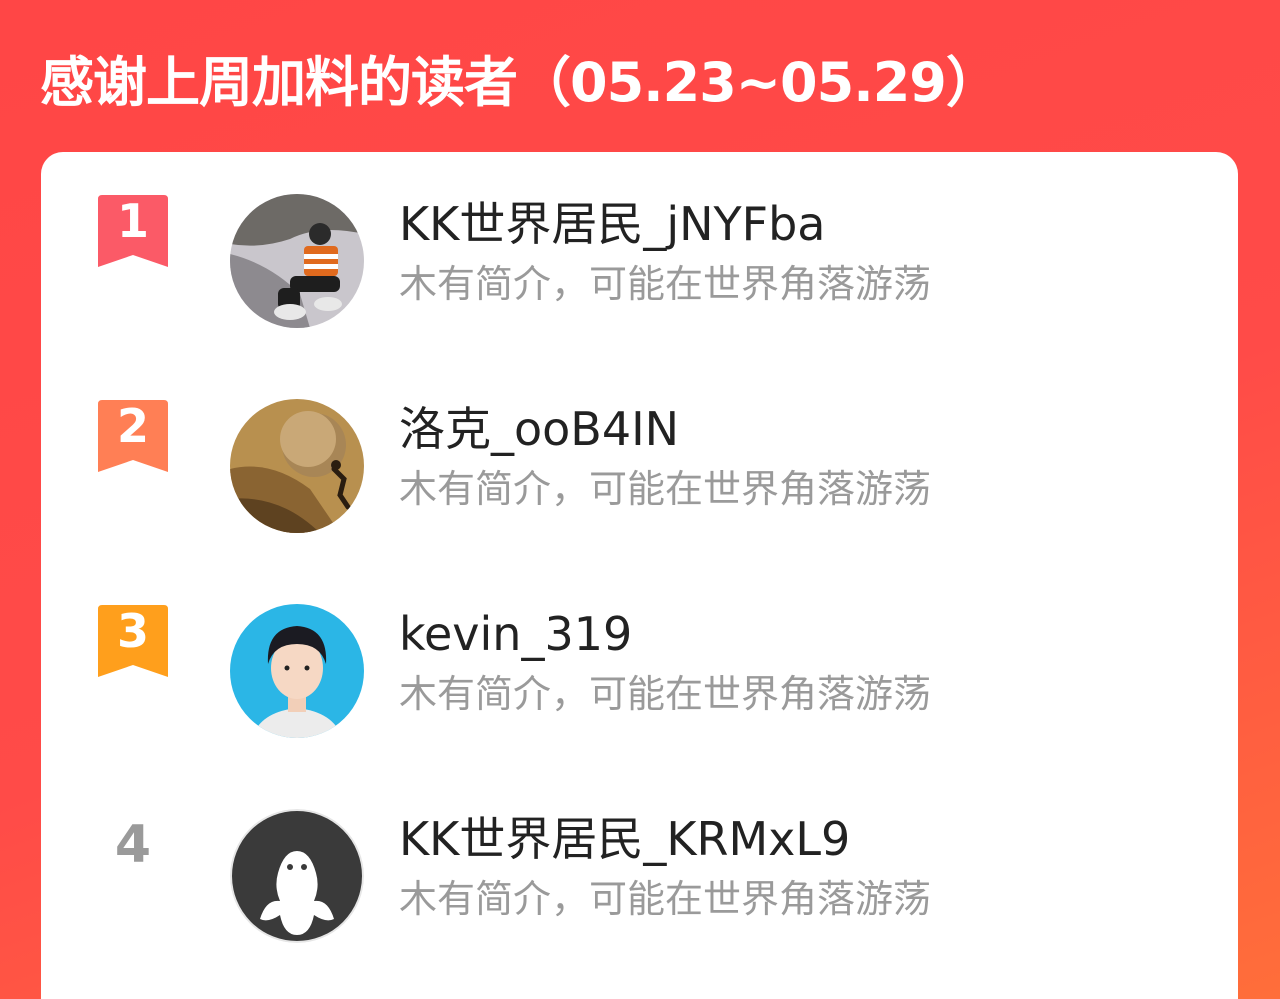 This screenshot has width=1280, height=999. Describe the element at coordinates (132, 221) in the screenshot. I see `rank-number: 1` at that location.